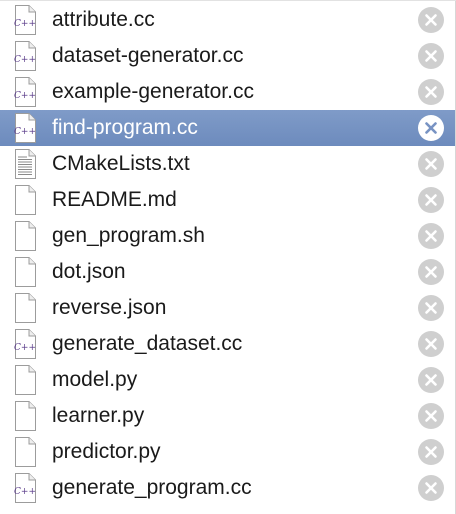  I want to click on file-row: CMakeLists.txt, so click(227, 164).